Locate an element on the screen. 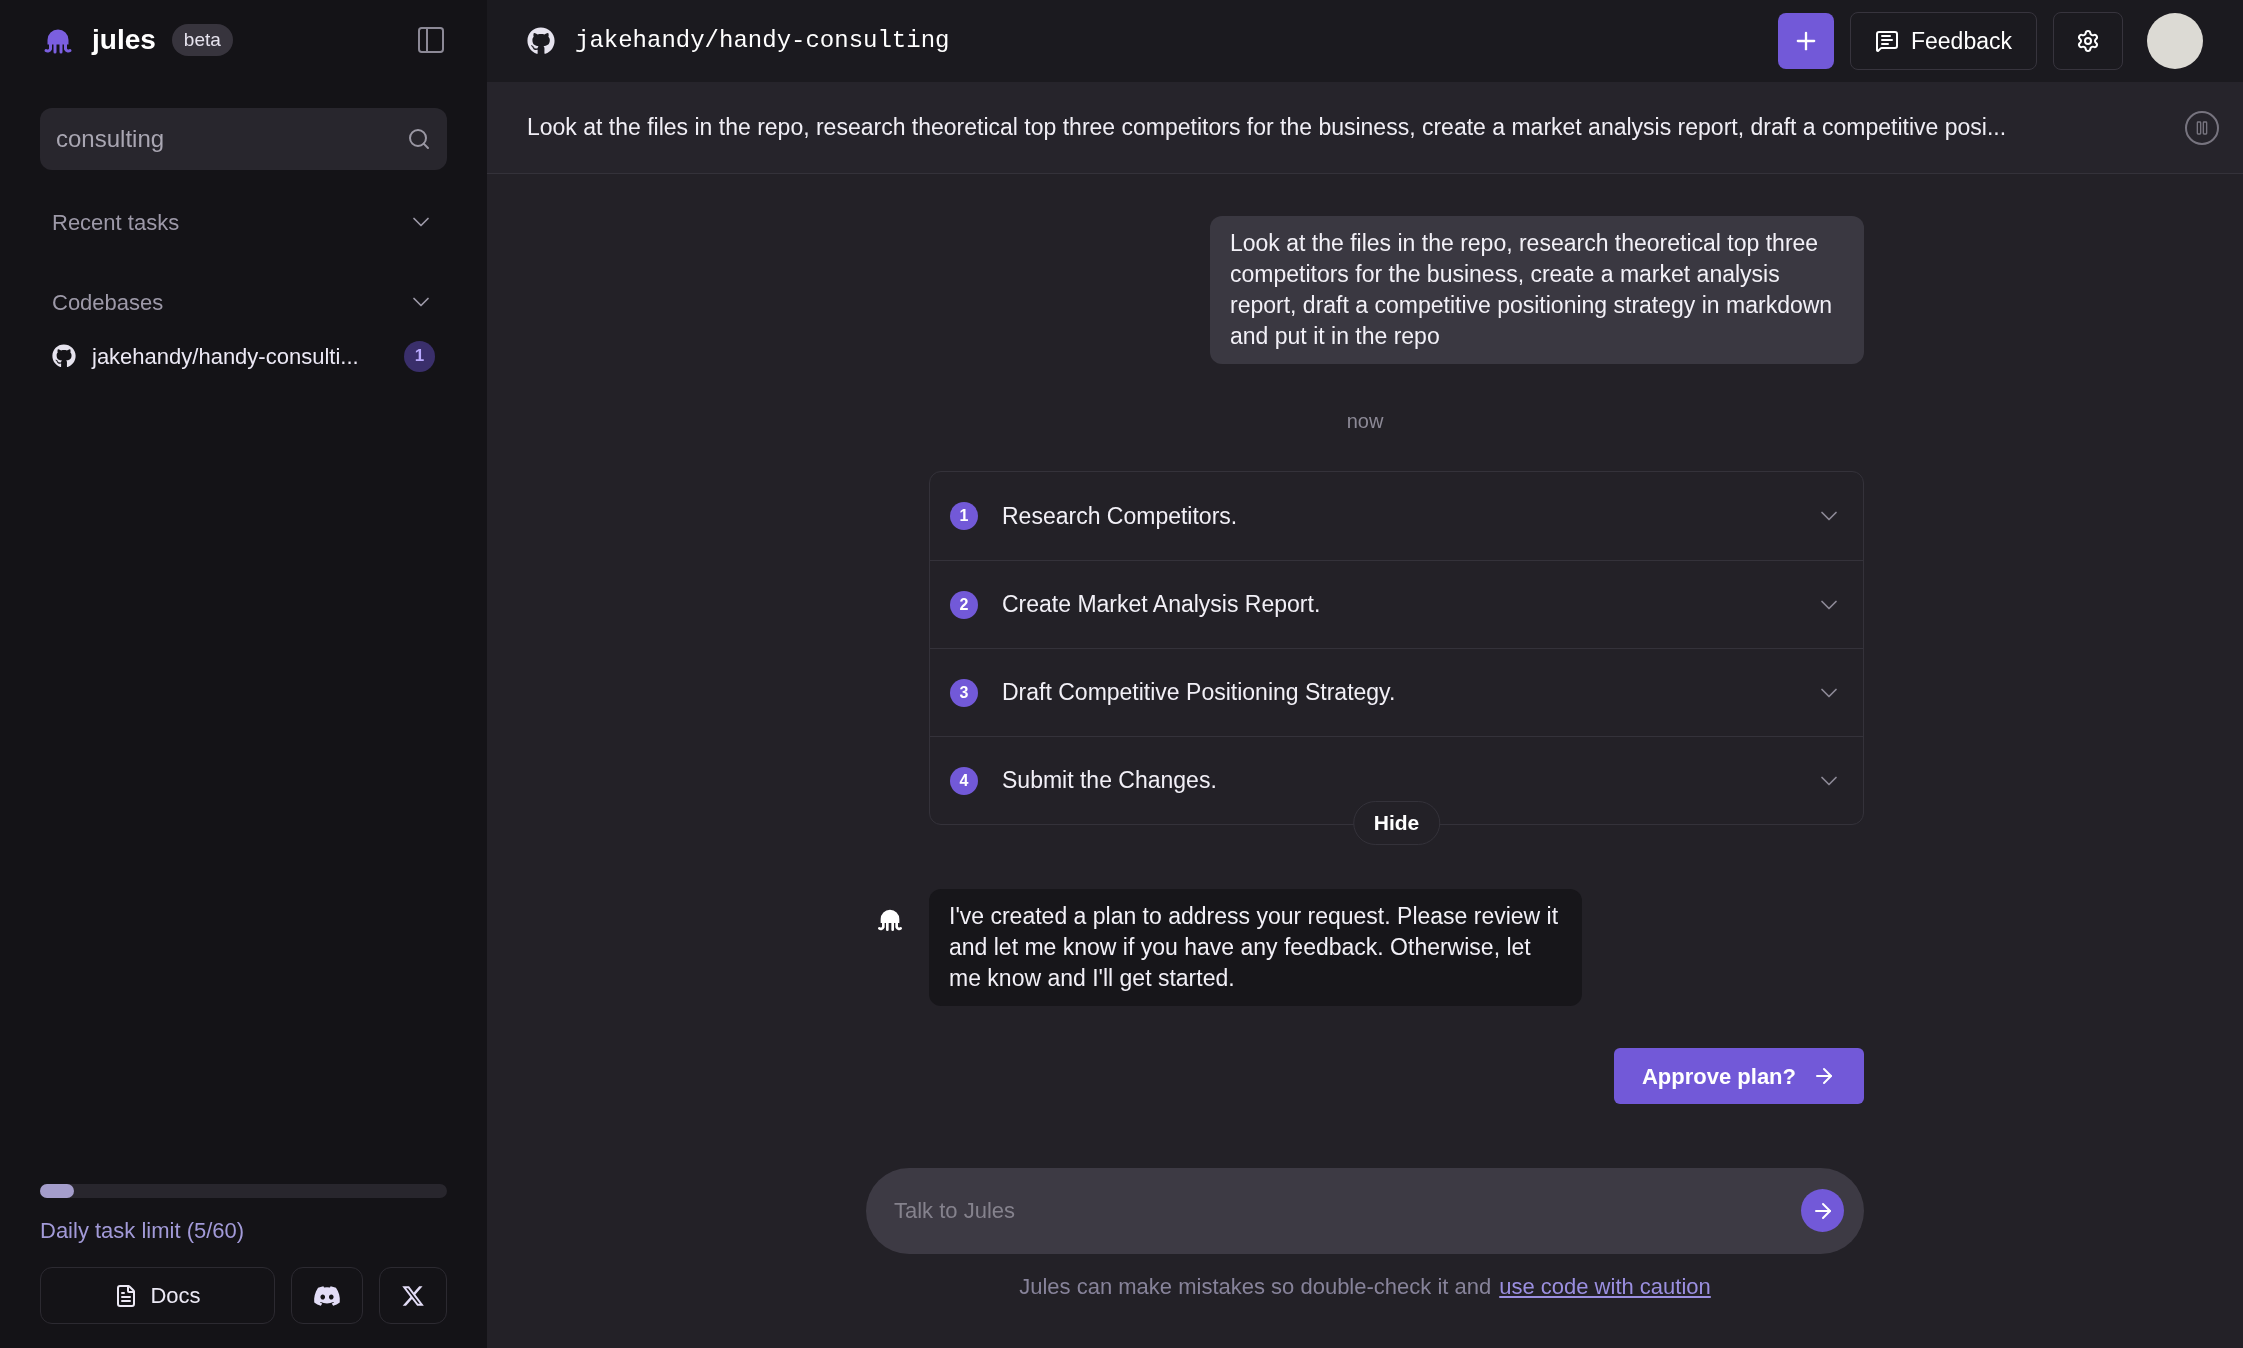 Image resolution: width=2243 pixels, height=1348 pixels. chat-input: Talk to Jules is located at coordinates (1365, 1211).